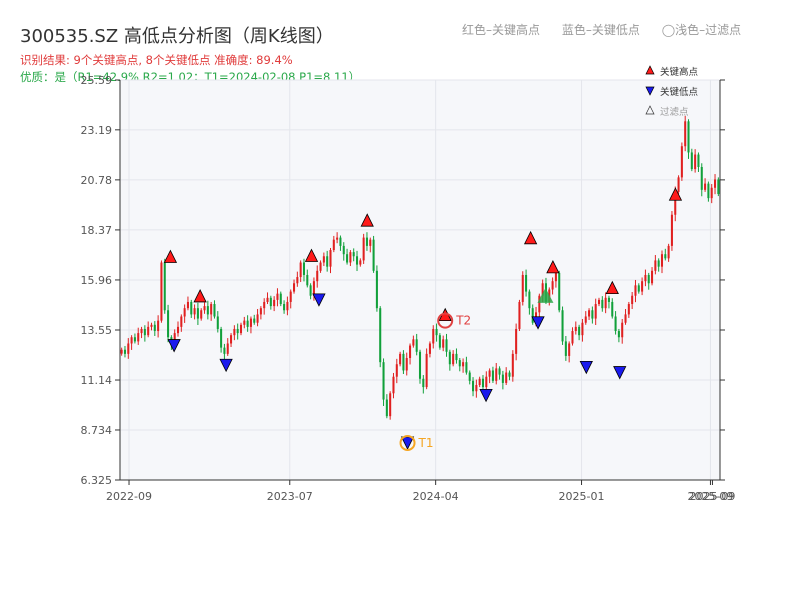 This screenshot has width=800, height=600. I want to click on y-tick-label: 23.19, so click(97, 130).